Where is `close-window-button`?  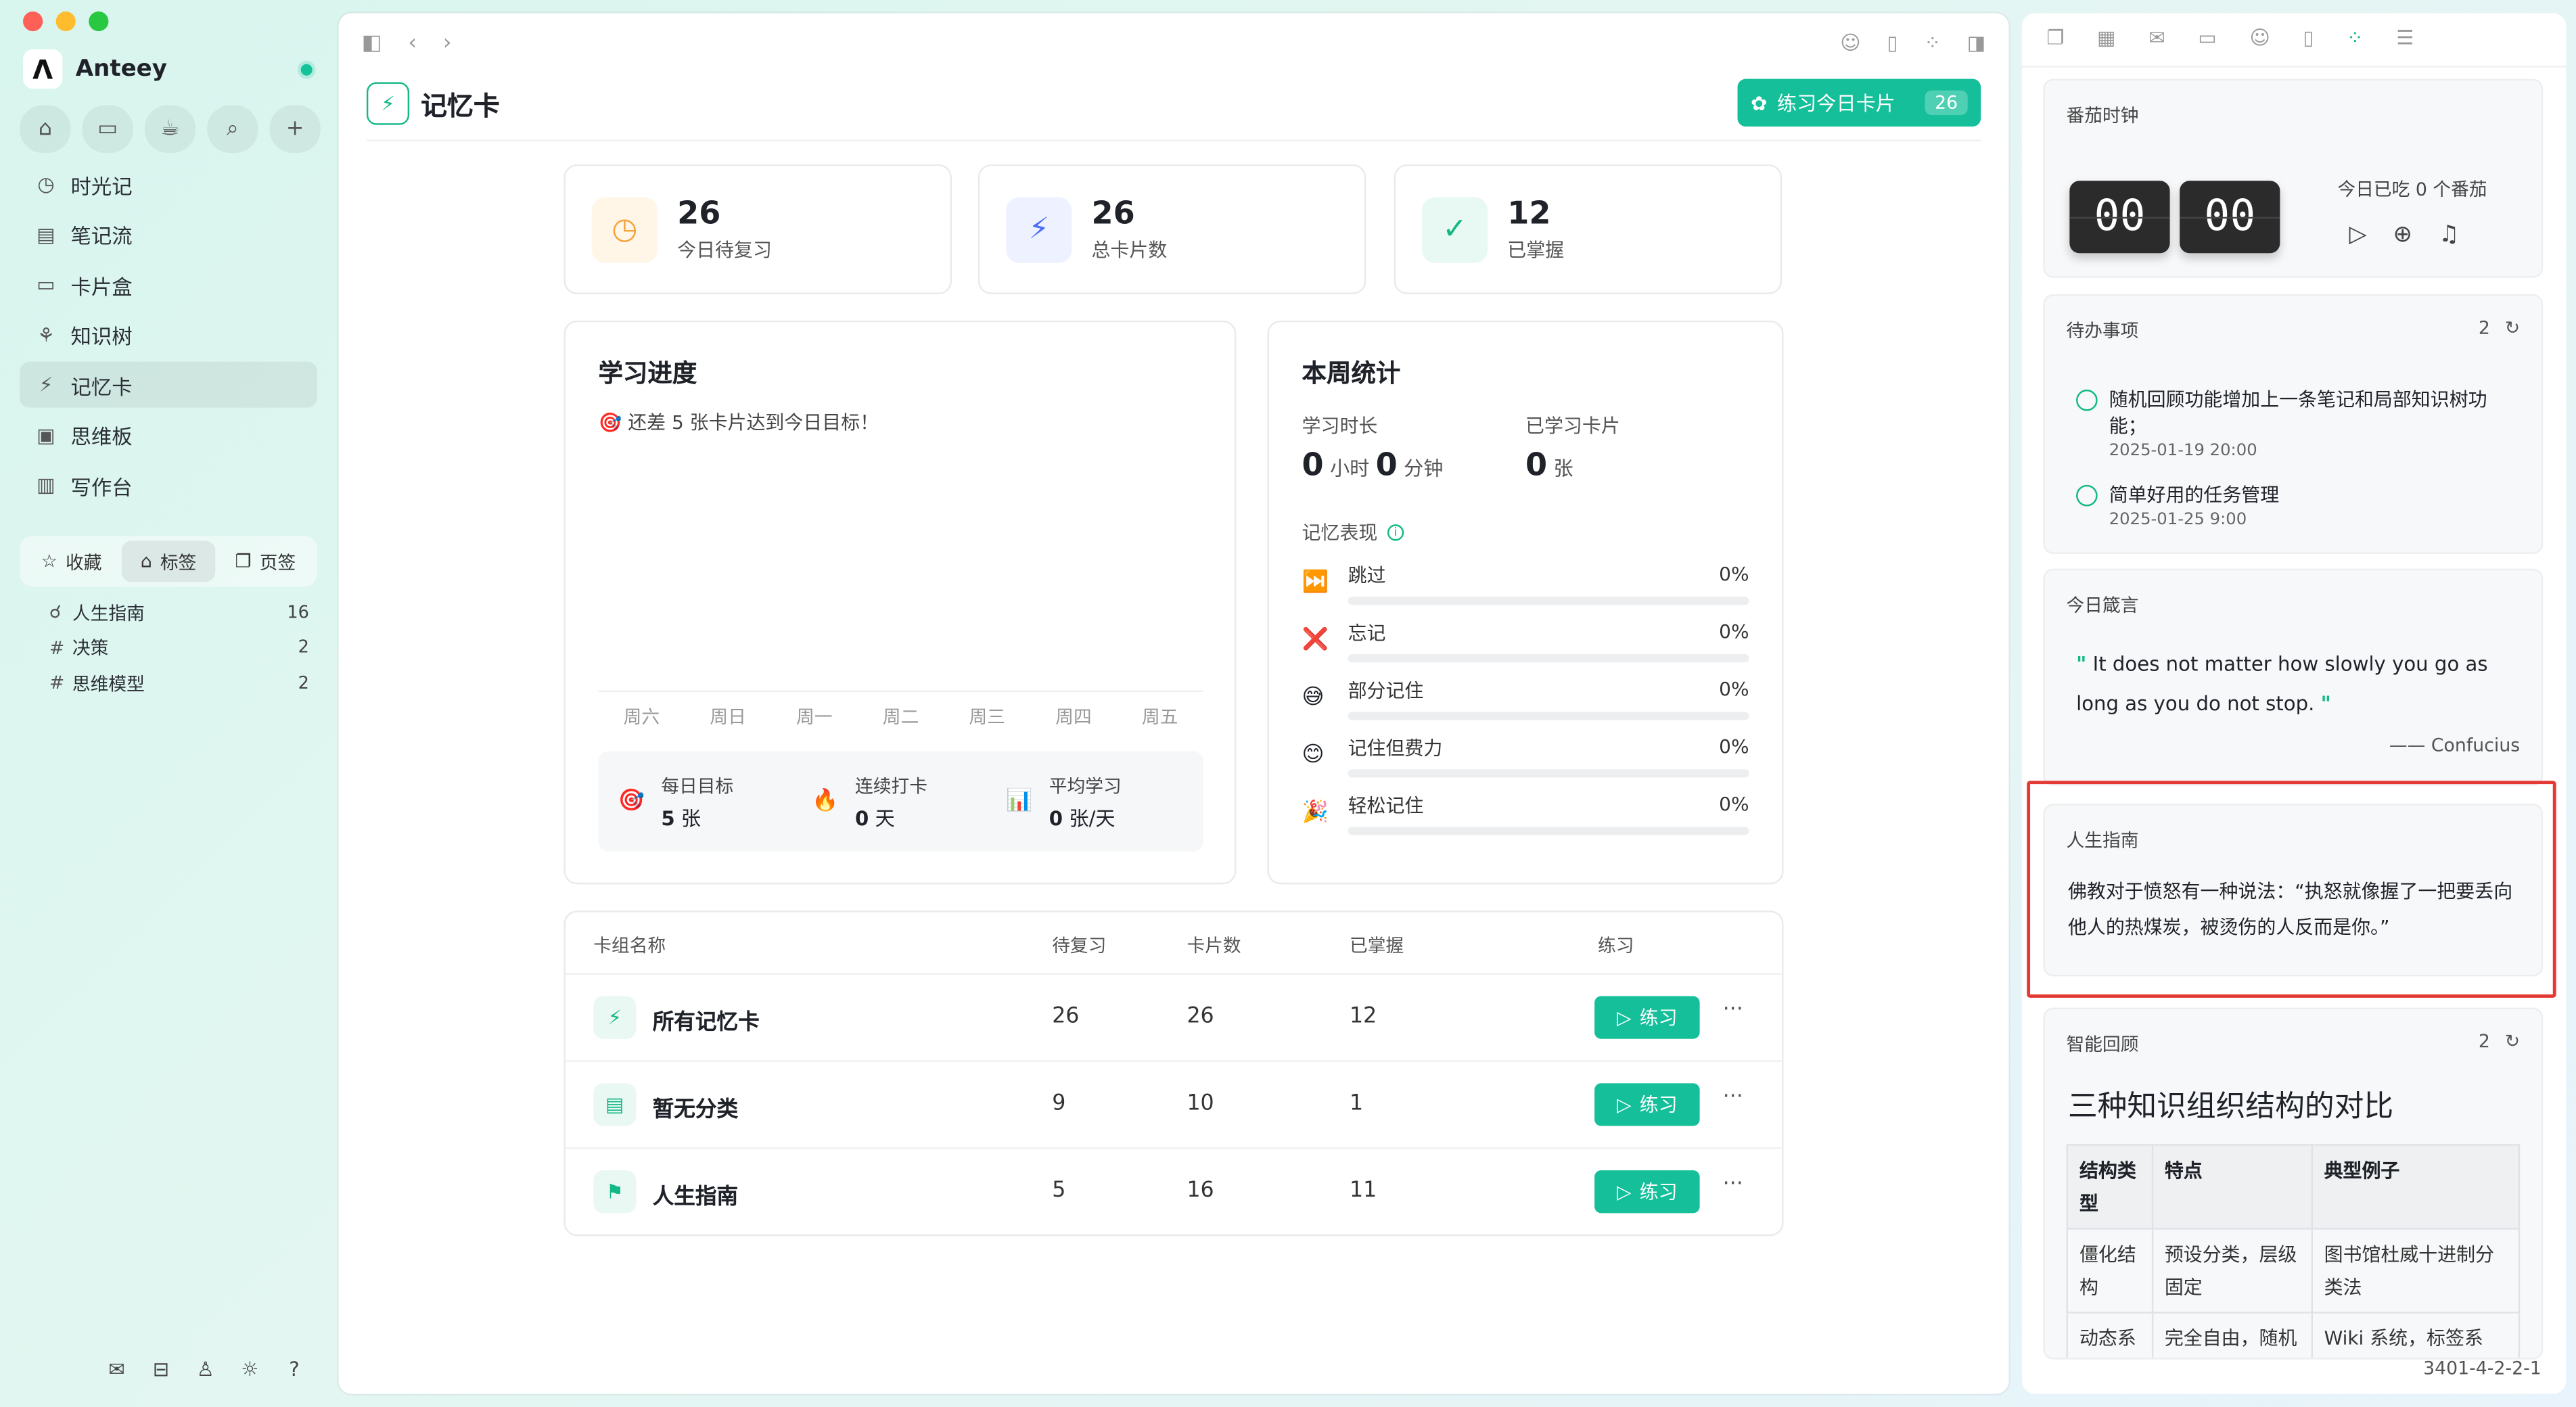
close-window-button is located at coordinates (33, 22).